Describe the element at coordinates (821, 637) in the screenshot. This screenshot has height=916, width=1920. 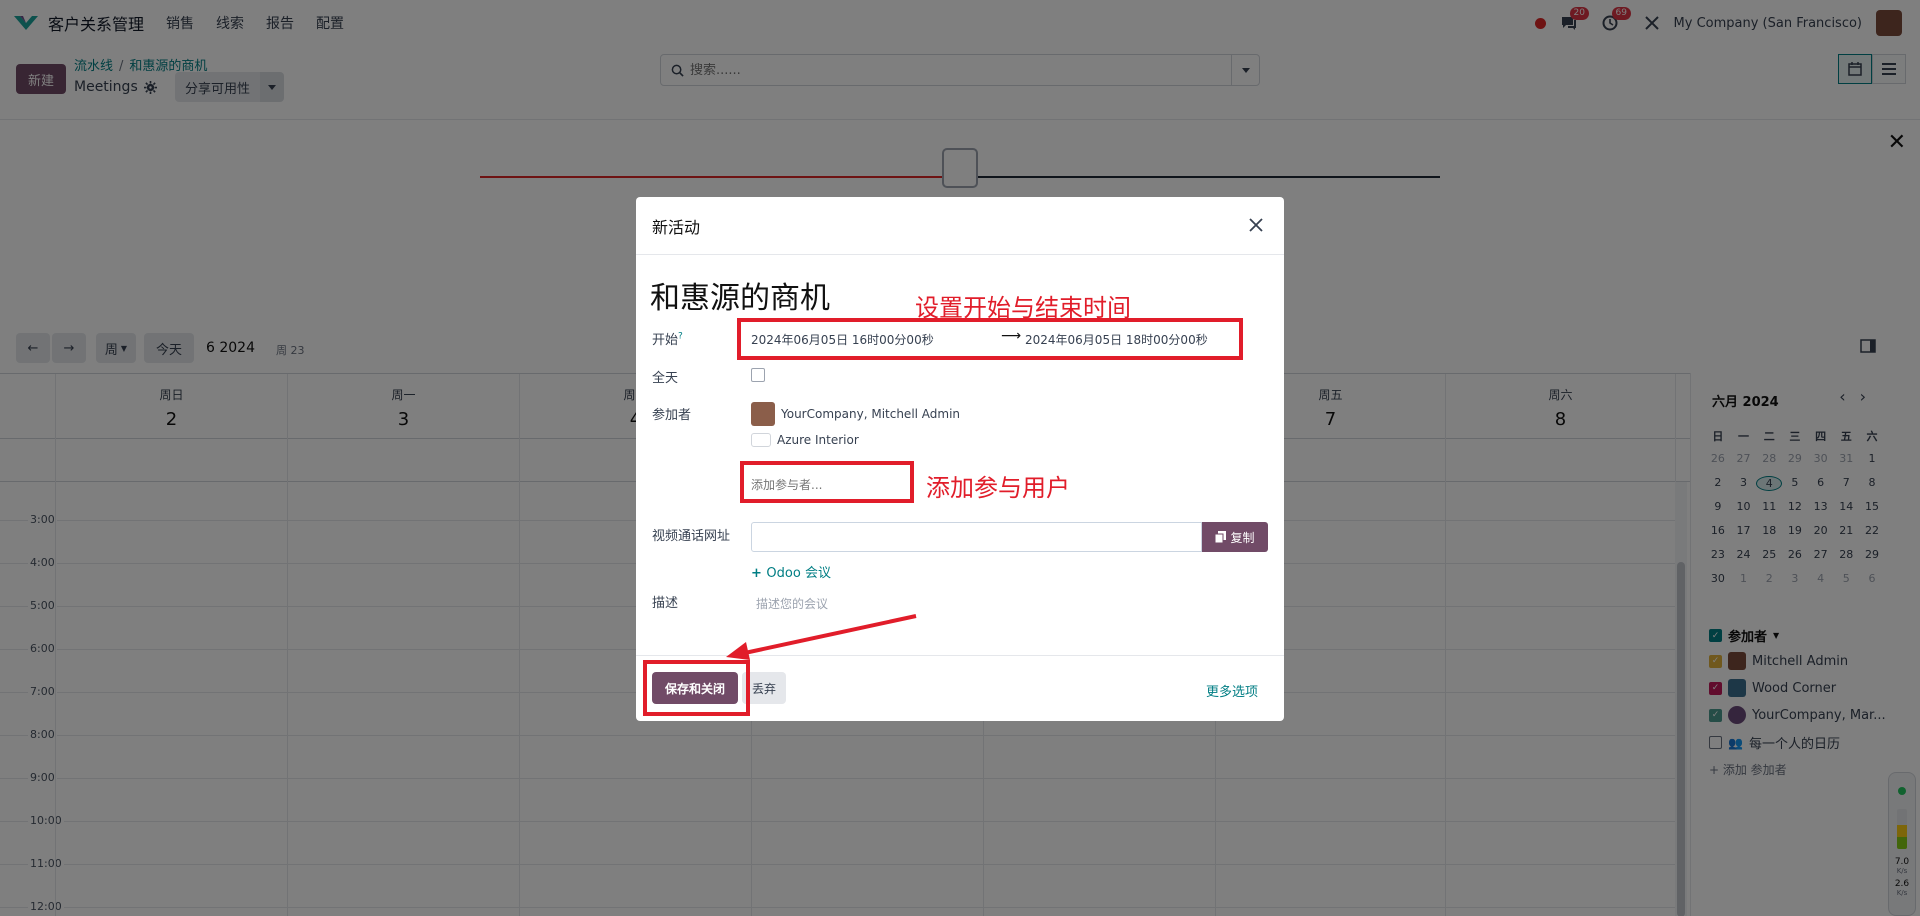
I see `annotation-arrow-icon` at that location.